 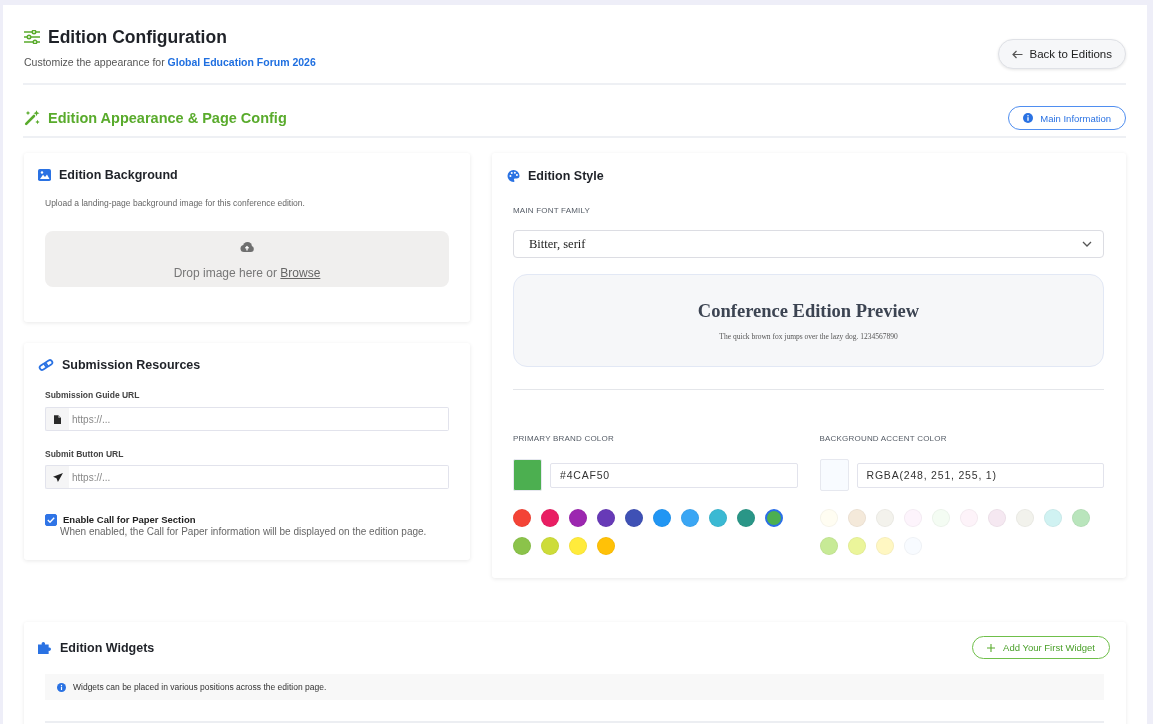 I want to click on page-subtitle: Customize the appearance for Global Education Forum 2026, so click(x=169, y=62).